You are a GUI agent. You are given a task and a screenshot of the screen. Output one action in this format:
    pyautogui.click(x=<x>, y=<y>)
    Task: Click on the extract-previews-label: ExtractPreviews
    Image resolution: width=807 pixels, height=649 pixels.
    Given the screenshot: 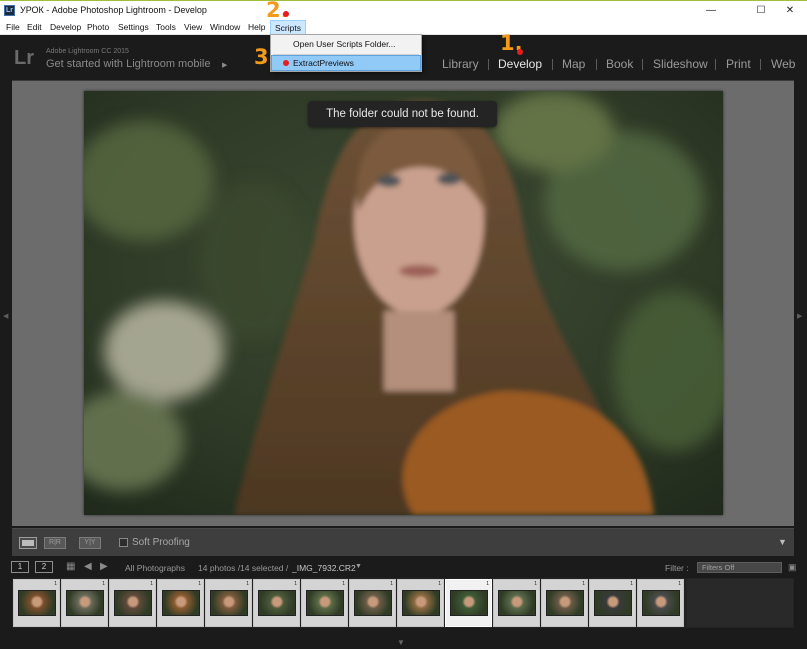 What is the action you would take?
    pyautogui.click(x=323, y=63)
    